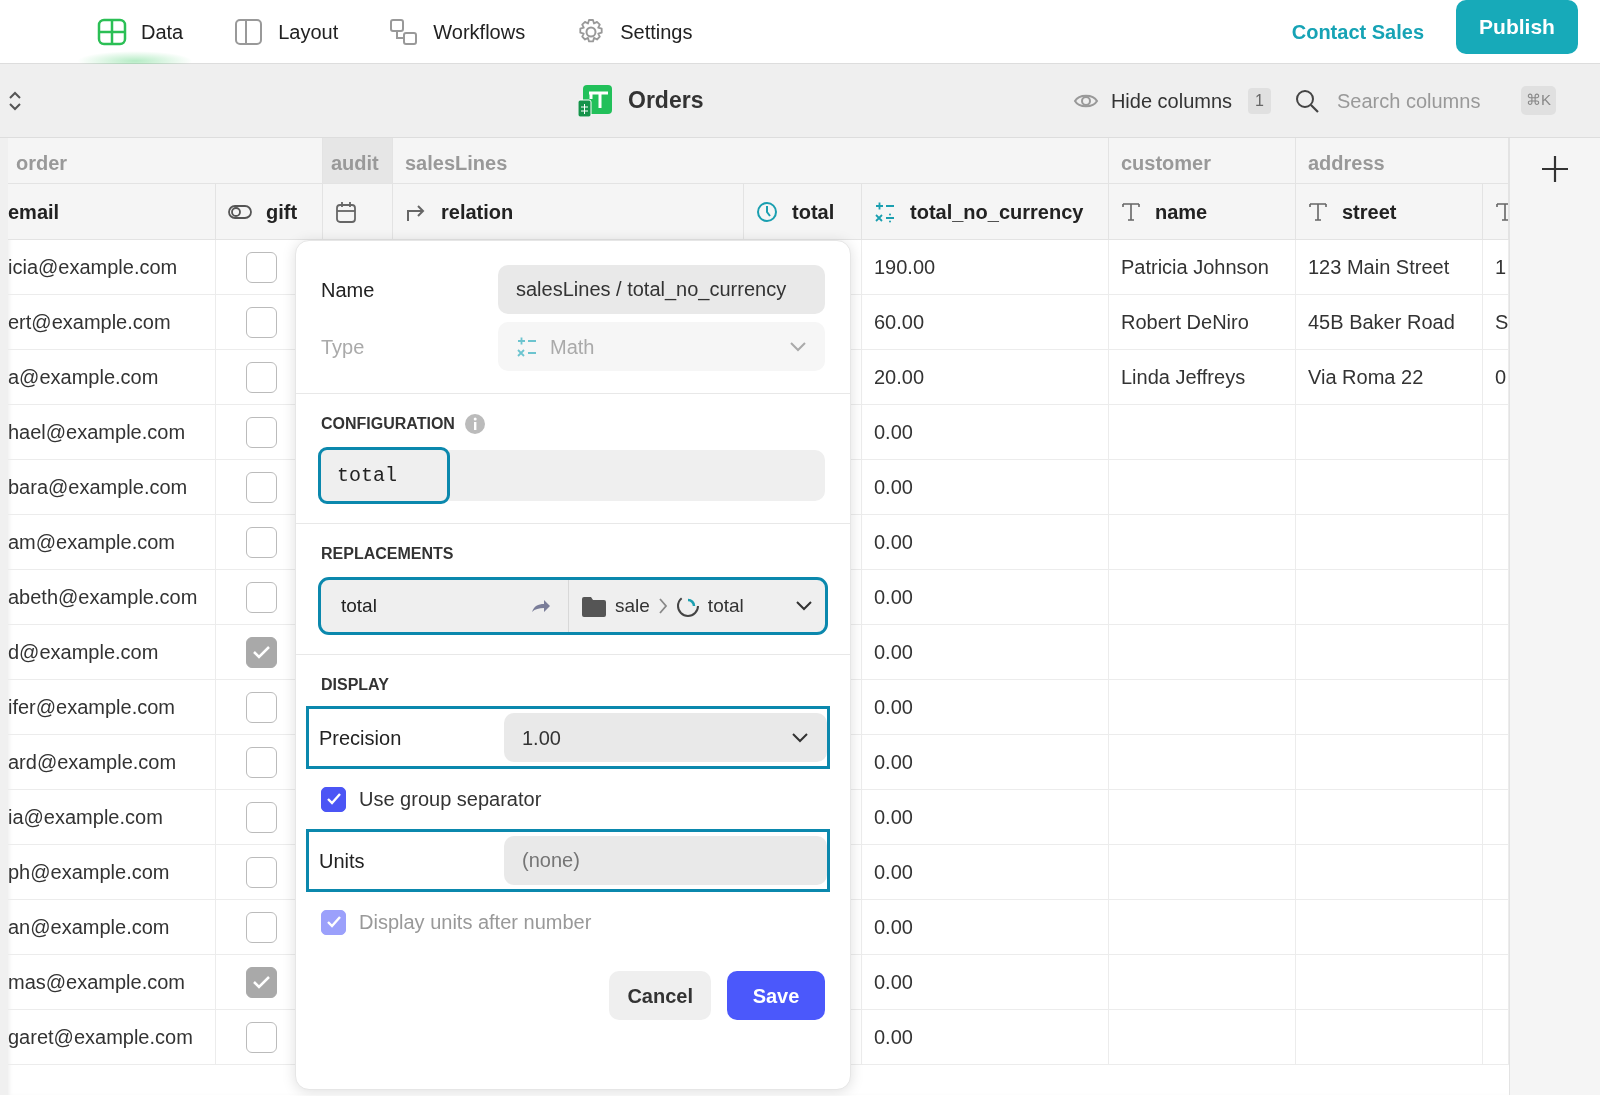 The width and height of the screenshot is (1600, 1096). I want to click on spreadsheet-icon, so click(595, 100).